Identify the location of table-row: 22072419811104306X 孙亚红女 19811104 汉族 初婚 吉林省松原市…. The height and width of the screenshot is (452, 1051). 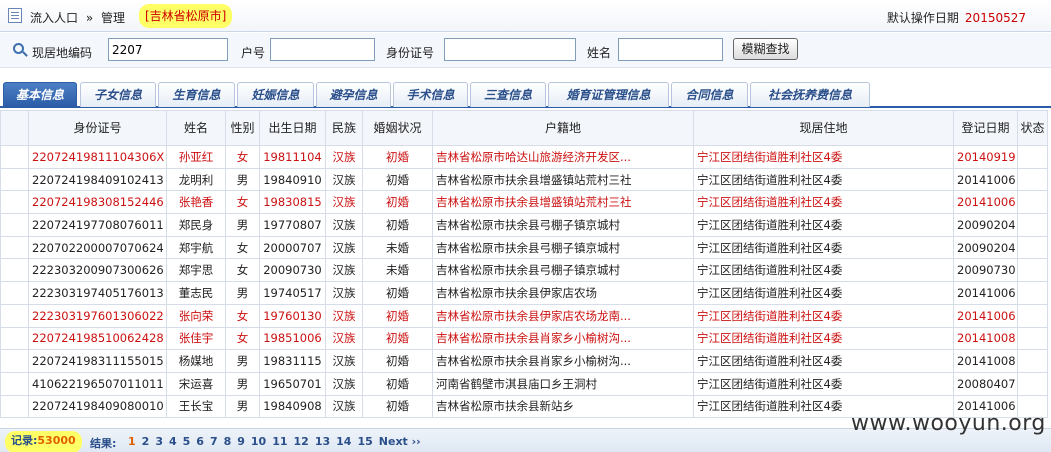
(524, 157).